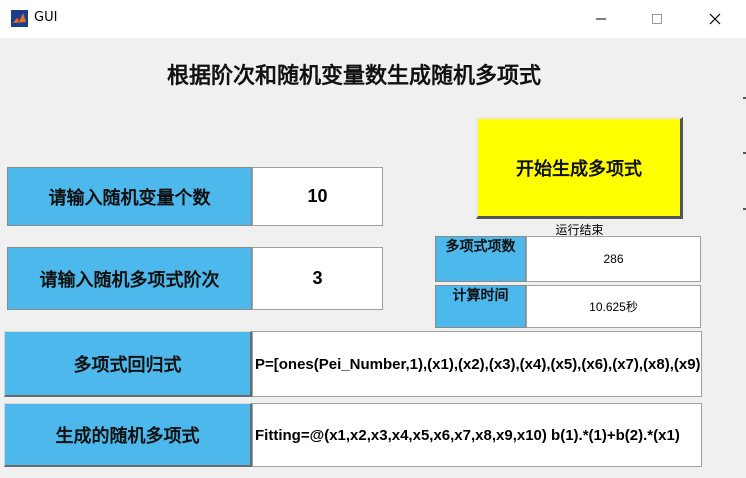 Image resolution: width=746 pixels, height=478 pixels. What do you see at coordinates (601, 19) in the screenshot?
I see `minimize-icon` at bounding box center [601, 19].